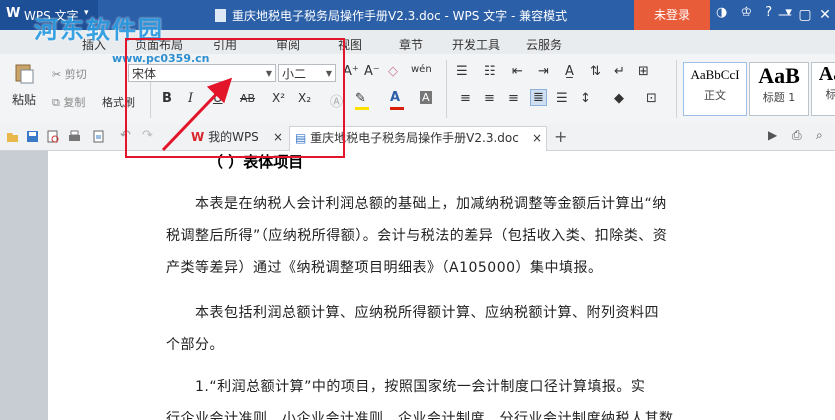 This screenshot has height=420, width=835. What do you see at coordinates (822, 135) in the screenshot?
I see `search-icon: ⌕` at bounding box center [822, 135].